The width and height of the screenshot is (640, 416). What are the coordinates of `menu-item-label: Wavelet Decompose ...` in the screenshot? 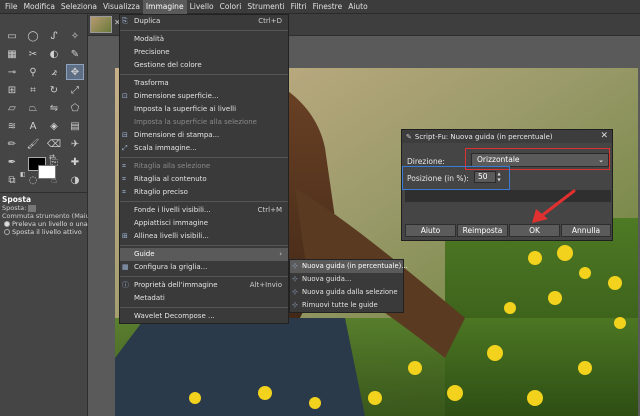 It's located at (174, 316).